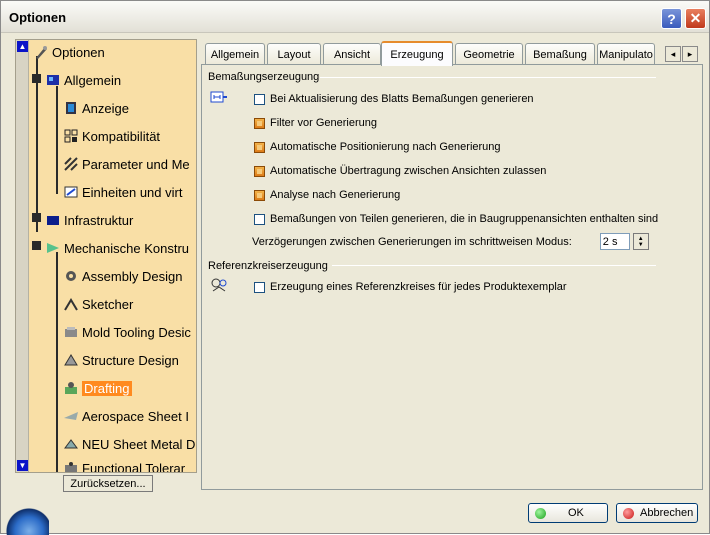 This screenshot has height=535, width=710. Describe the element at coordinates (36, 217) in the screenshot. I see `expand-toggle` at that location.